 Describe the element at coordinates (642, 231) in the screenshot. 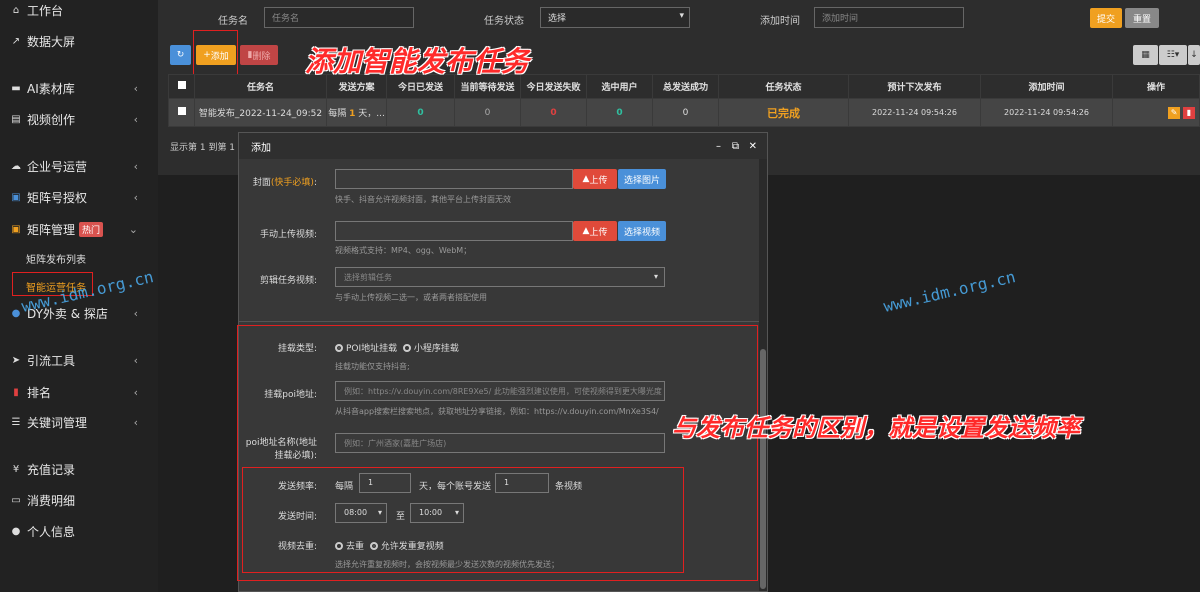

I see `choose-video-button: 选择视频` at that location.